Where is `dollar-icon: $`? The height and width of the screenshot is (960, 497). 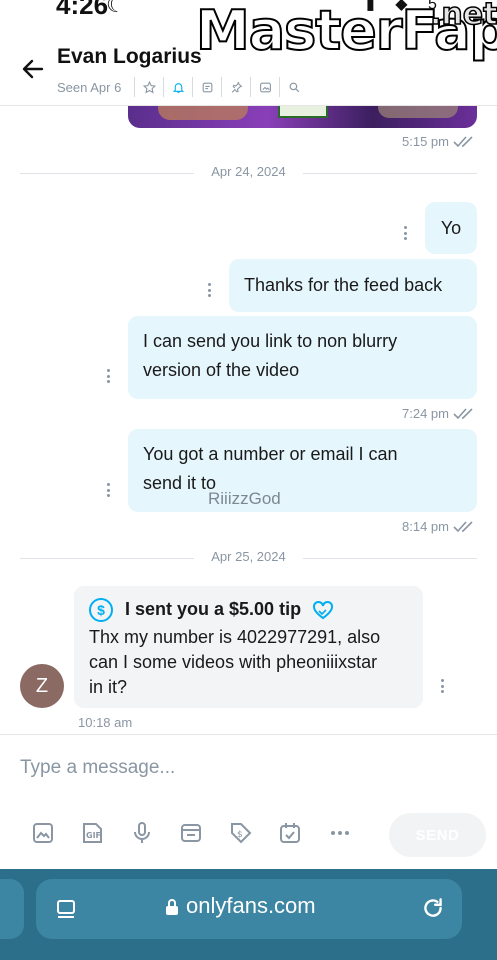
dollar-icon: $ is located at coordinates (101, 609).